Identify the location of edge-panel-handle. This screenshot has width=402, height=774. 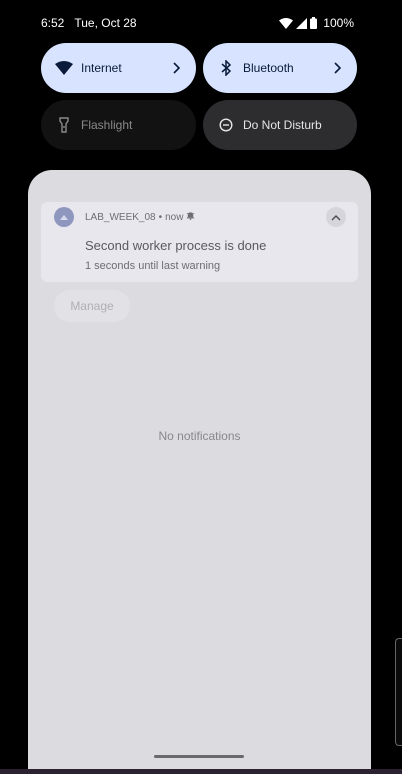
(398, 692).